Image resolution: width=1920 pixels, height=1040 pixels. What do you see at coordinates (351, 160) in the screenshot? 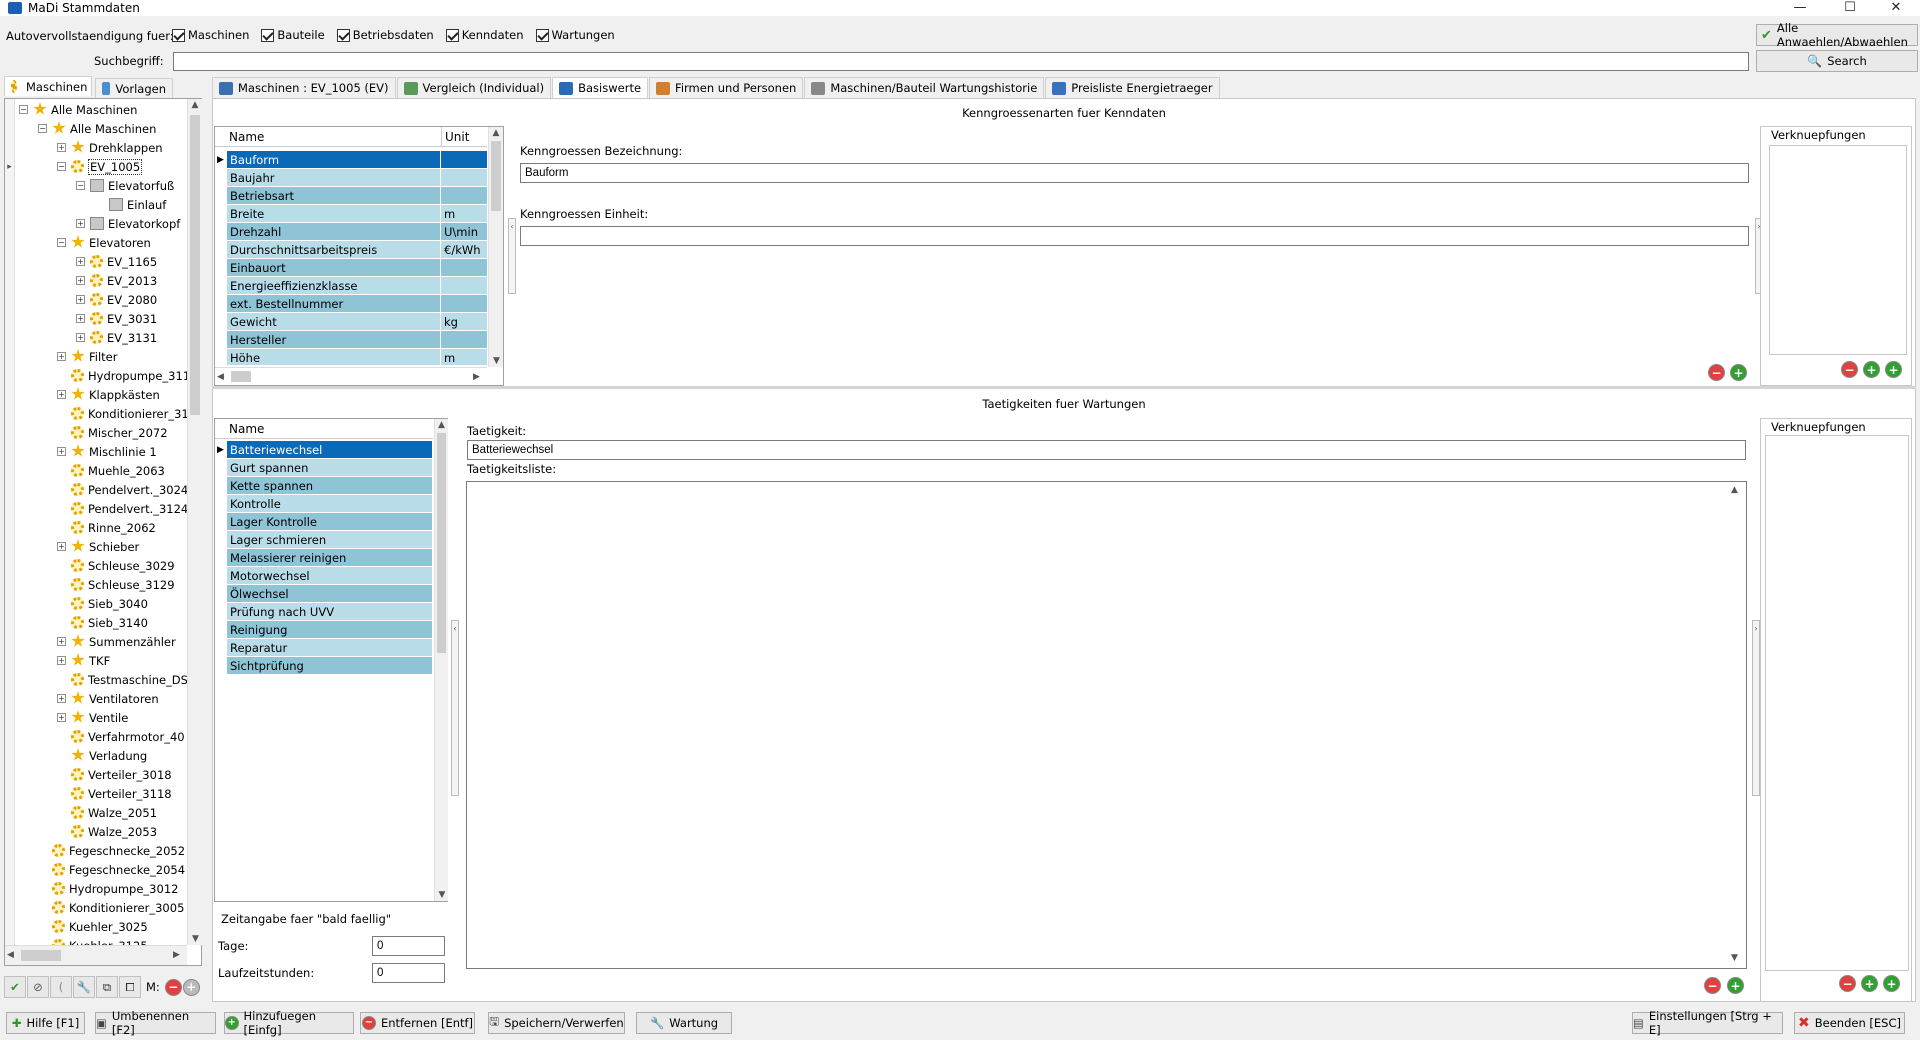
I see `kenn-row: ▶ Bauform` at bounding box center [351, 160].